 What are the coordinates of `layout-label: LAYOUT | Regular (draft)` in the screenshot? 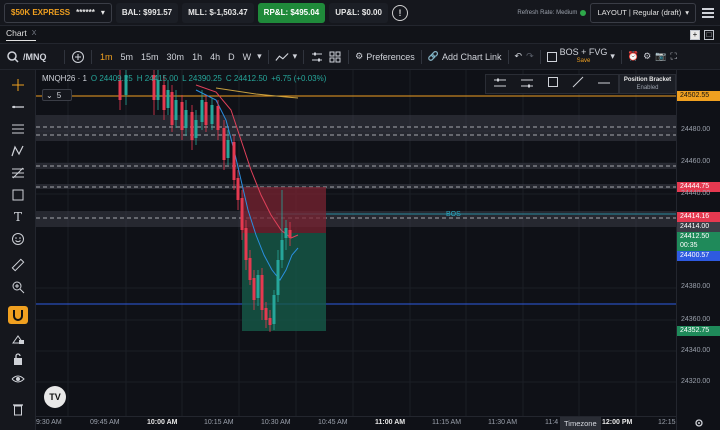 It's located at (639, 12).